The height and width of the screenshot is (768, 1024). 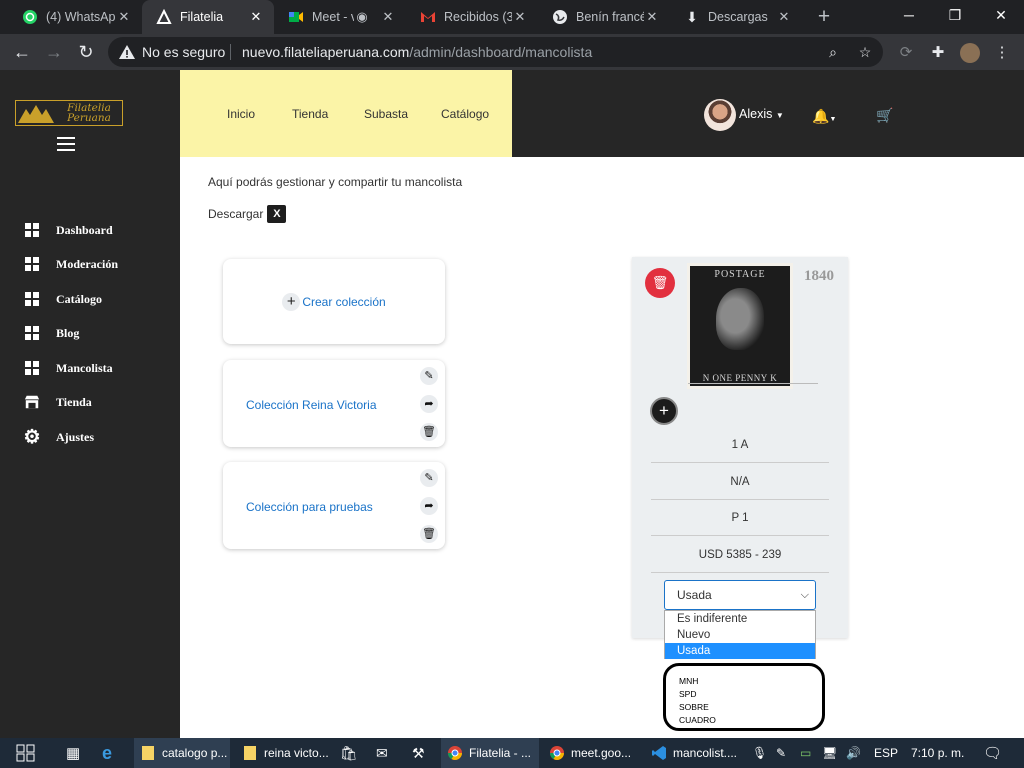 I want to click on gmail-icon, so click(x=428, y=17).